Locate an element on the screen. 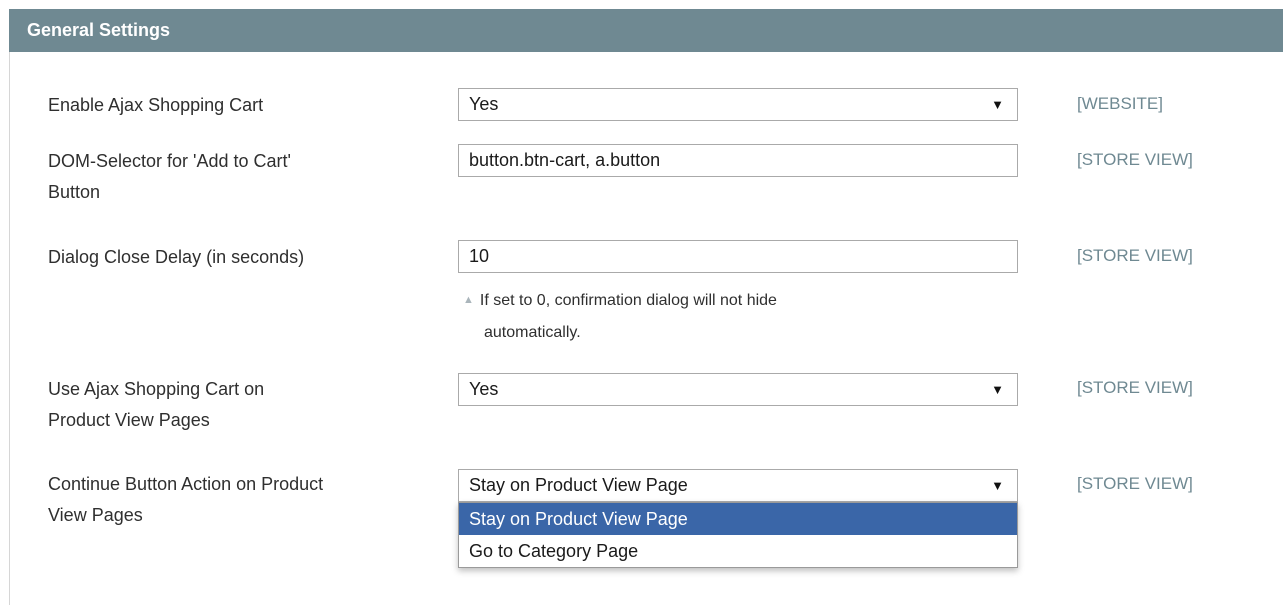 The image size is (1283, 605). use-ajax-cart-product-select: Yes ▼ is located at coordinates (738, 389).